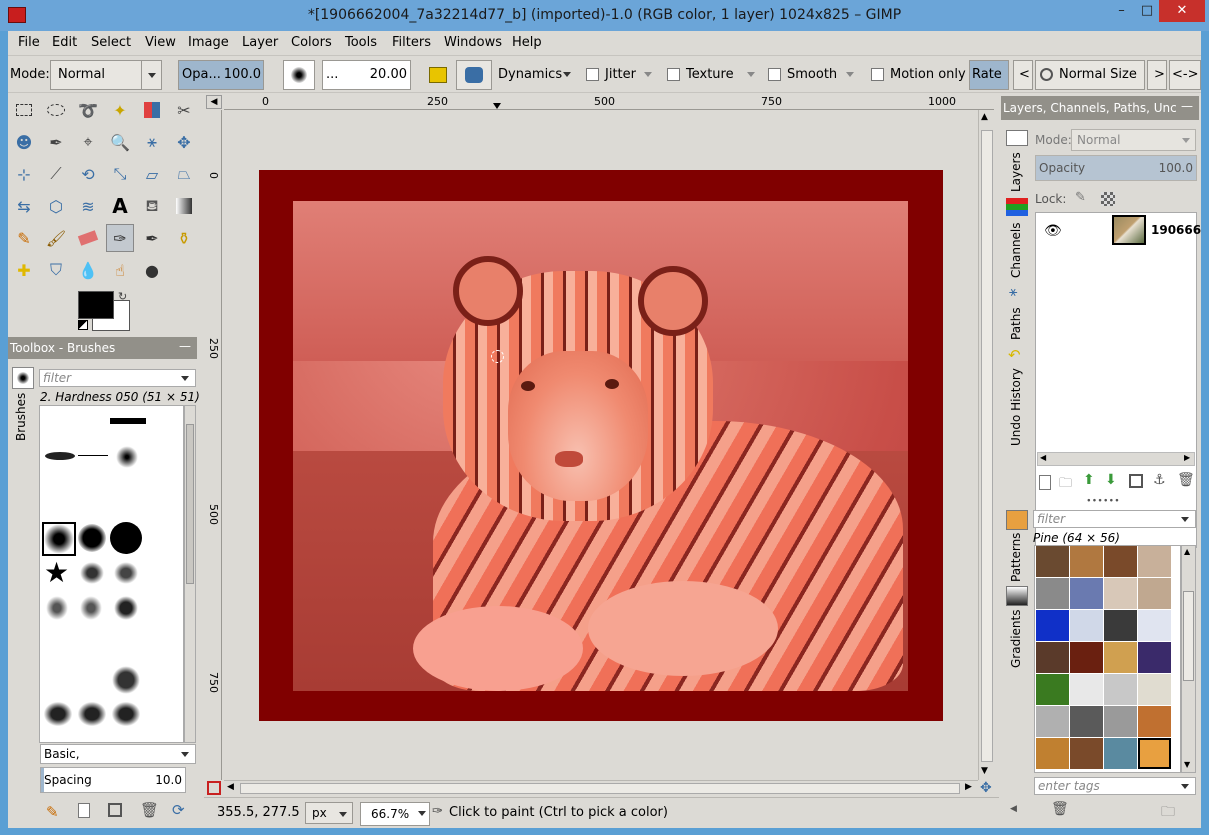  I want to click on ink-tool: ✒, so click(152, 238).